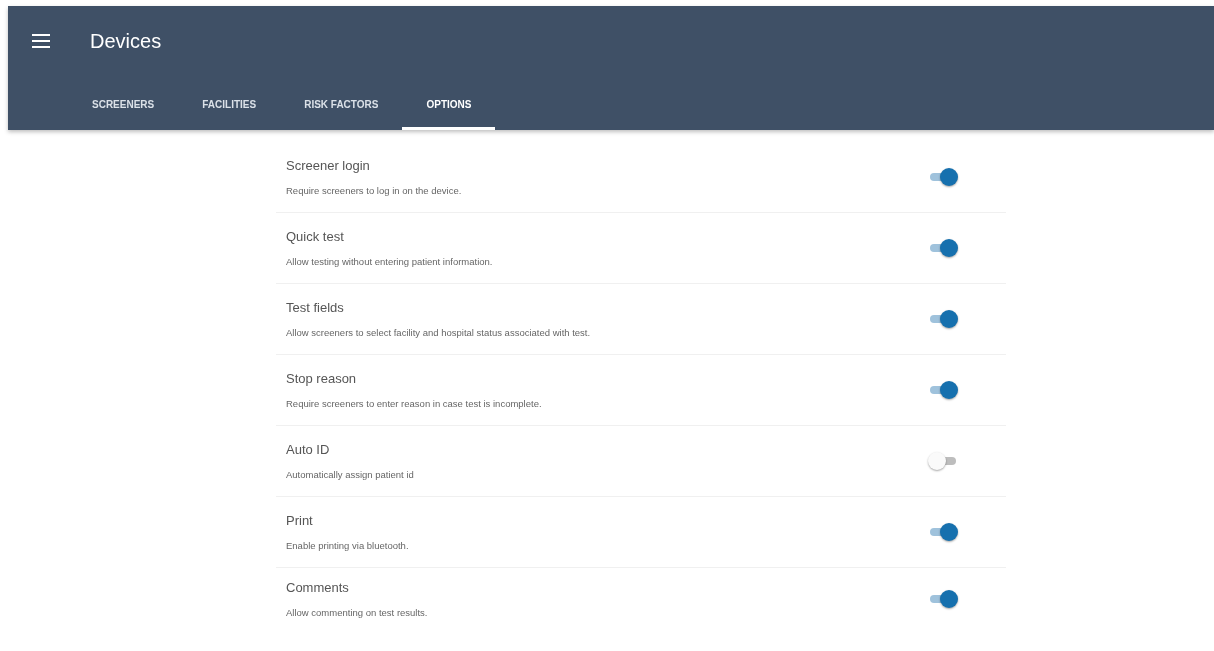  I want to click on option-title: Print, so click(300, 520).